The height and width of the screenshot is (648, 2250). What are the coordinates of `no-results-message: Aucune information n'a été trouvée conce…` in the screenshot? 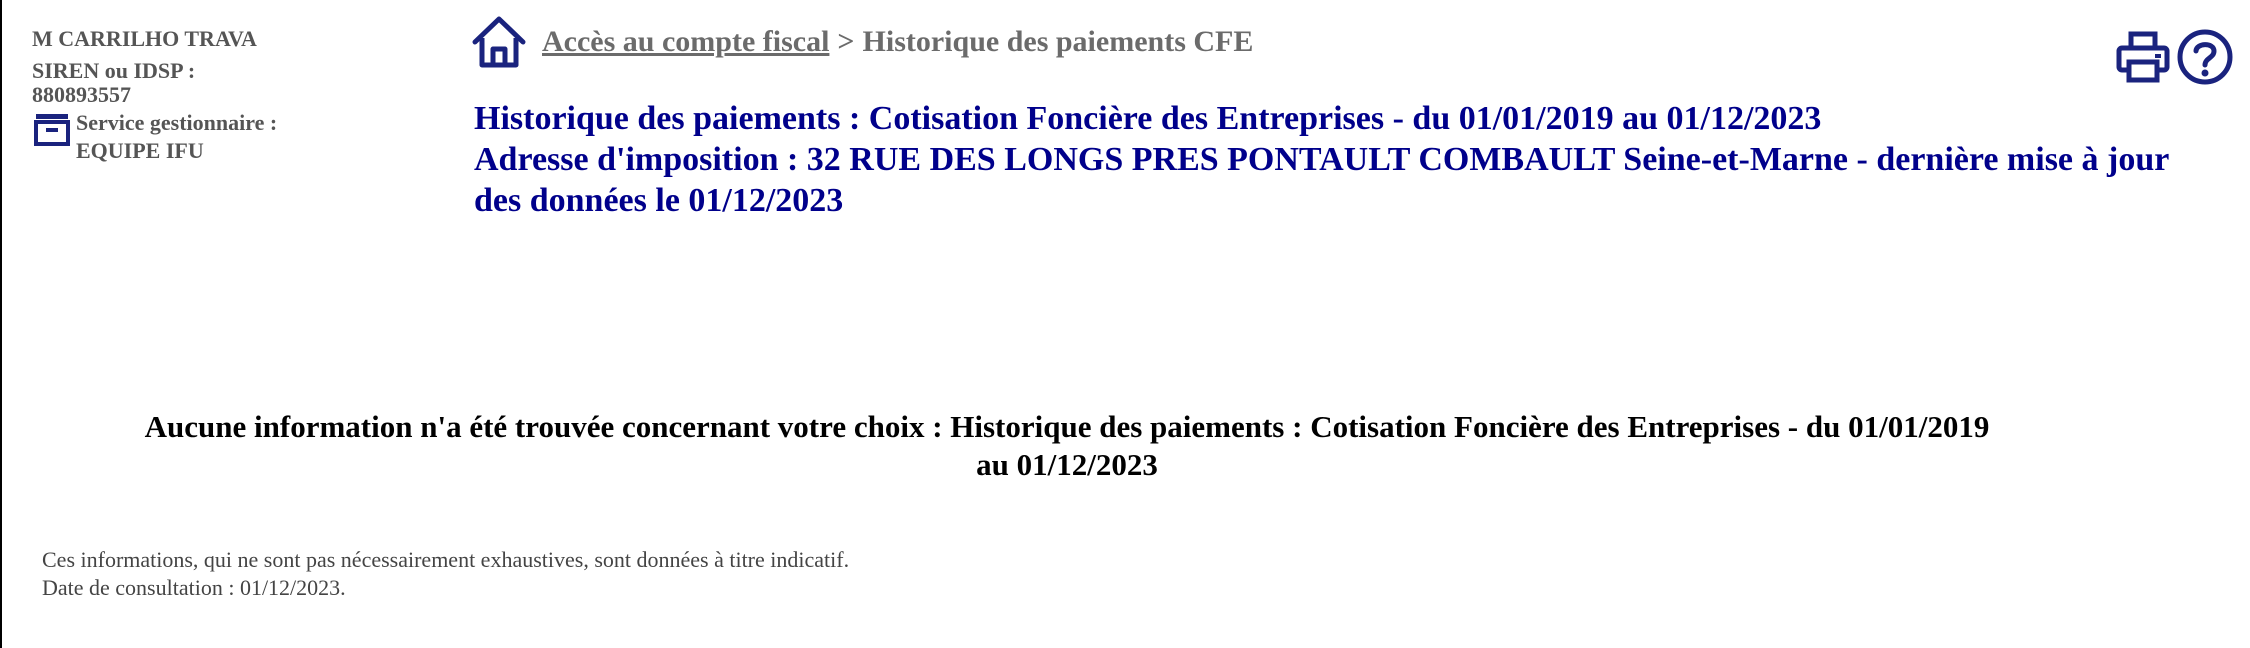 It's located at (1067, 445).